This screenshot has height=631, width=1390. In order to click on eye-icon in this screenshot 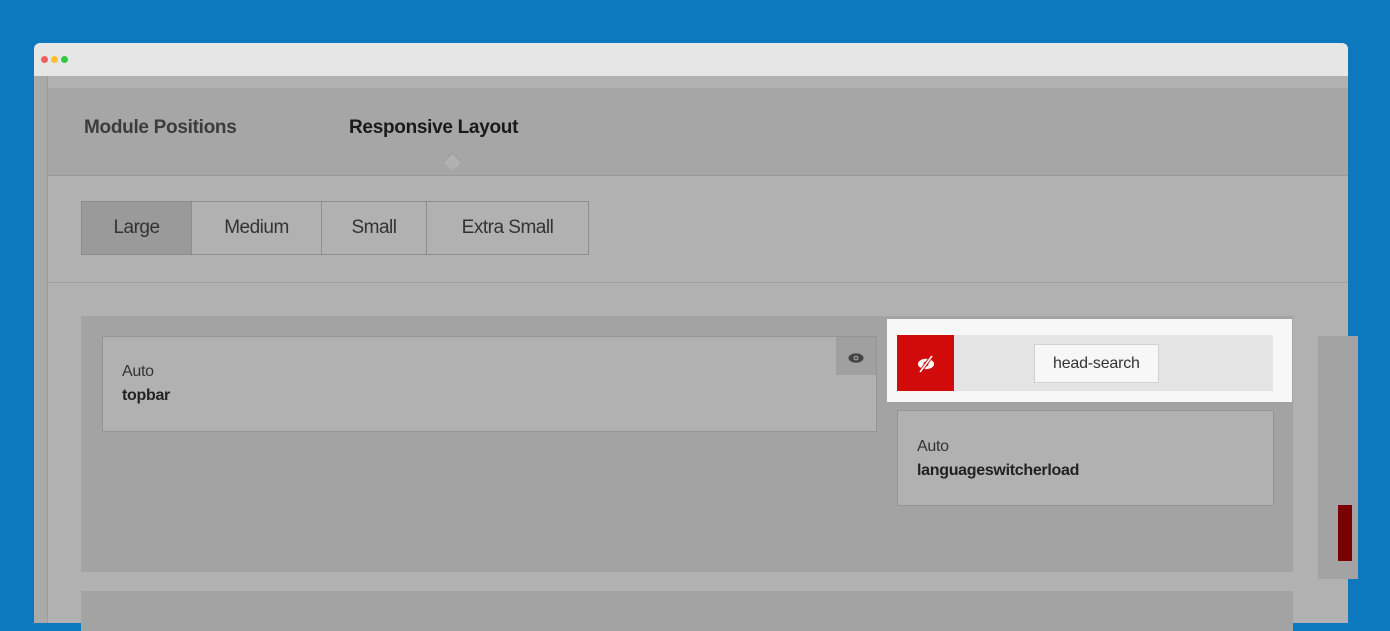, I will do `click(856, 358)`.